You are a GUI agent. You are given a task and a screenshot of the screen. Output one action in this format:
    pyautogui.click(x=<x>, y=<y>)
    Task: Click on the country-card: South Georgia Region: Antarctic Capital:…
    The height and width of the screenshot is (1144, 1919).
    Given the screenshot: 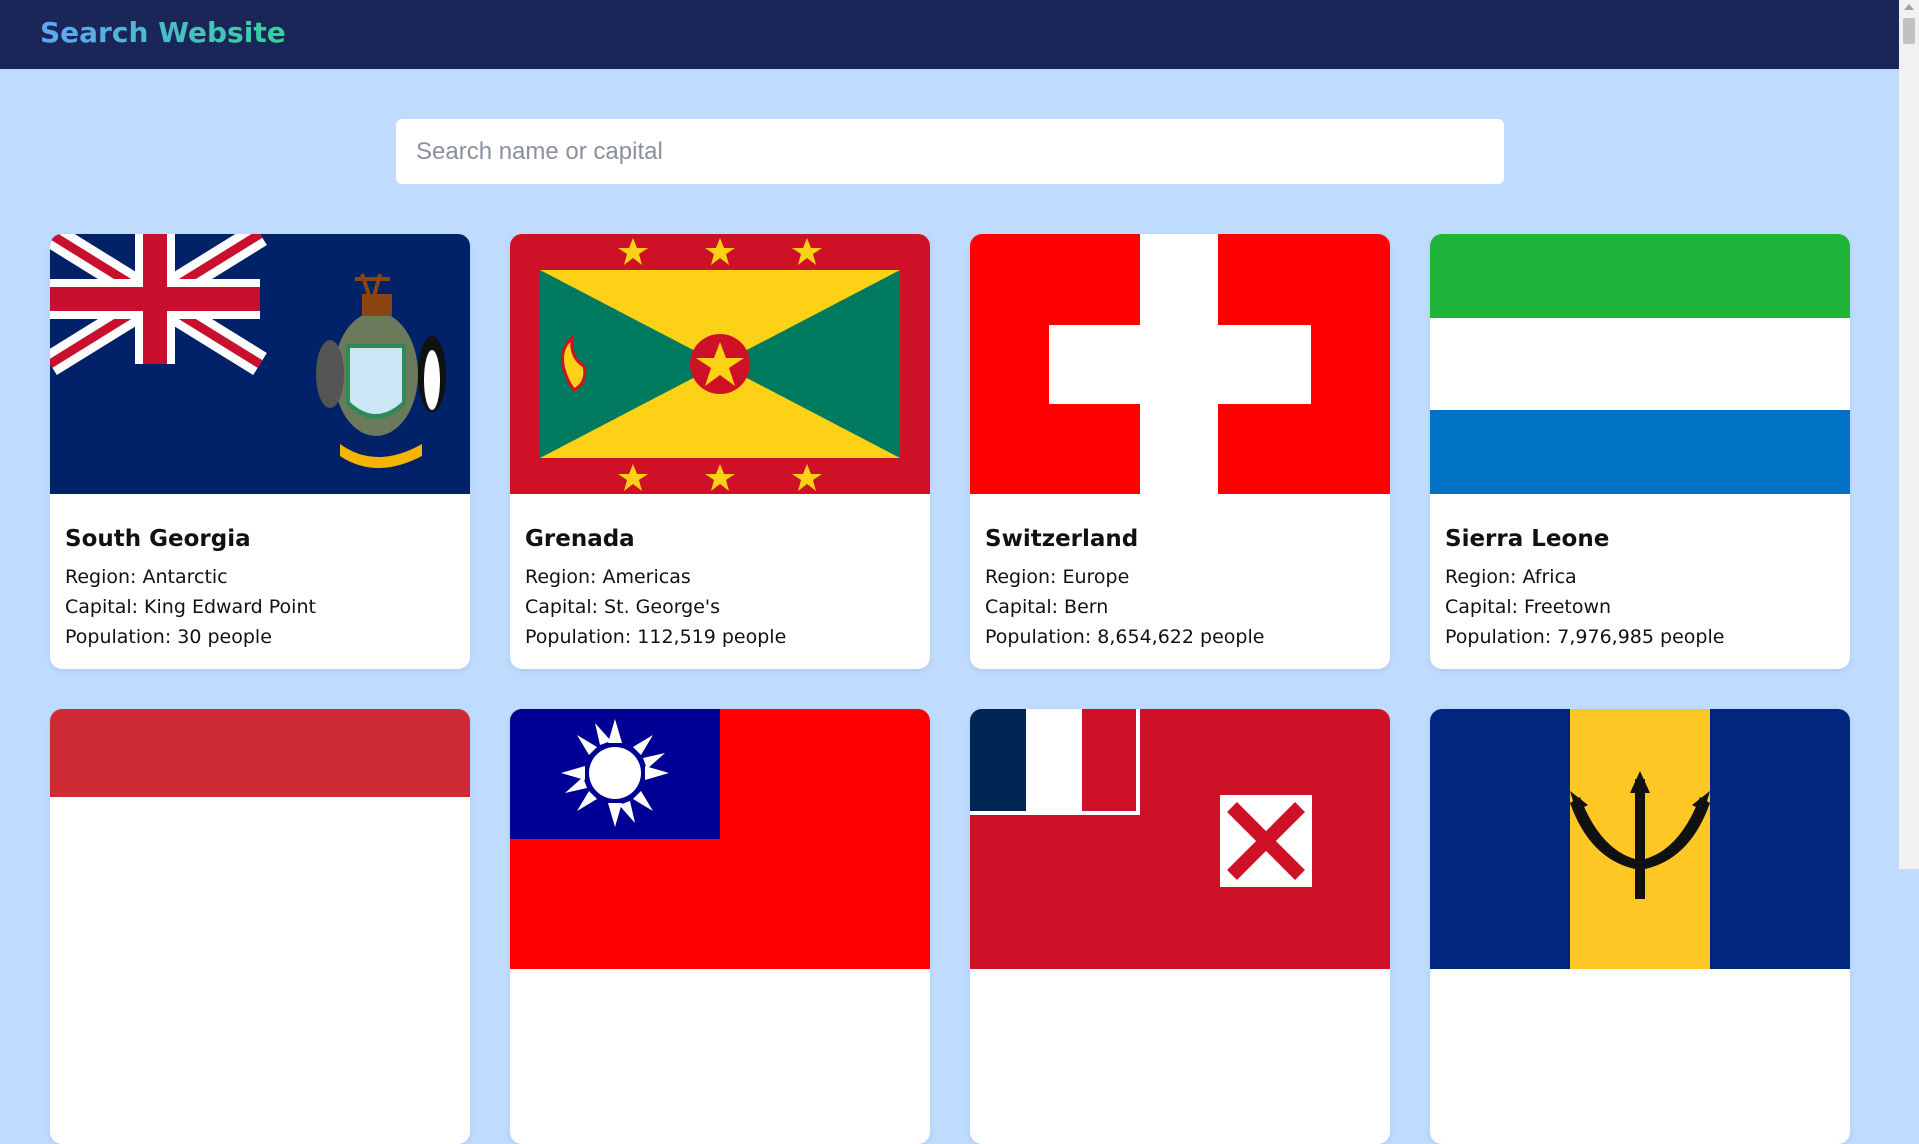 What is the action you would take?
    pyautogui.click(x=260, y=451)
    